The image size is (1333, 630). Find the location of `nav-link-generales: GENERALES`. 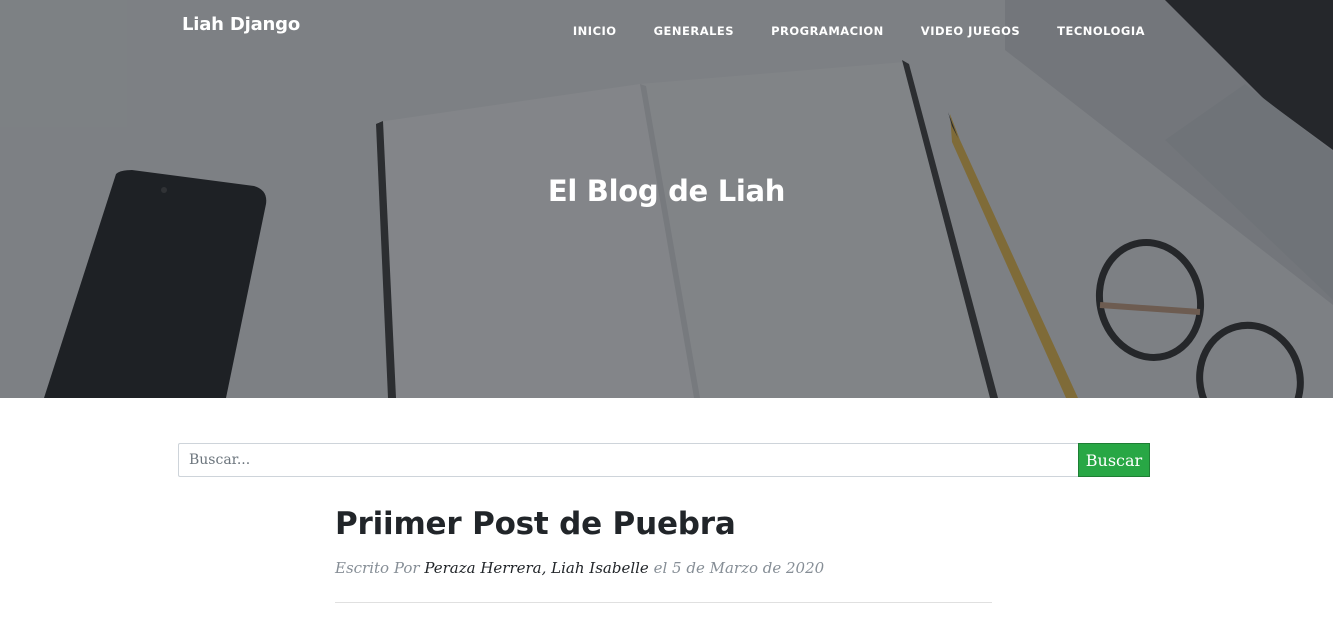

nav-link-generales: GENERALES is located at coordinates (694, 31).